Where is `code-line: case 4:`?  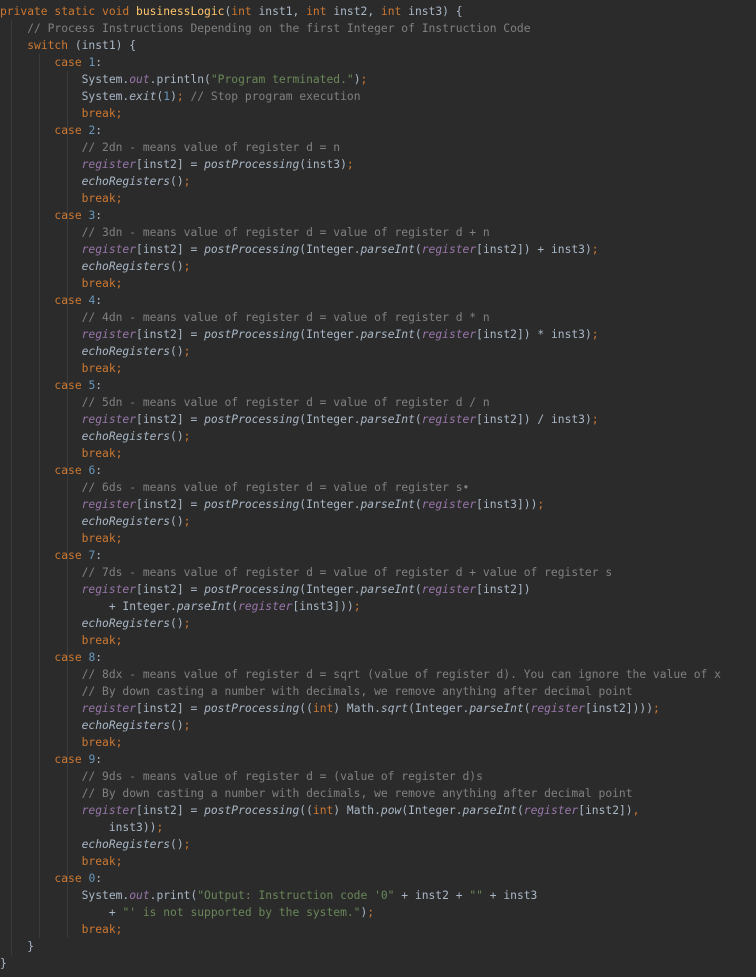 code-line: case 4: is located at coordinates (360, 300).